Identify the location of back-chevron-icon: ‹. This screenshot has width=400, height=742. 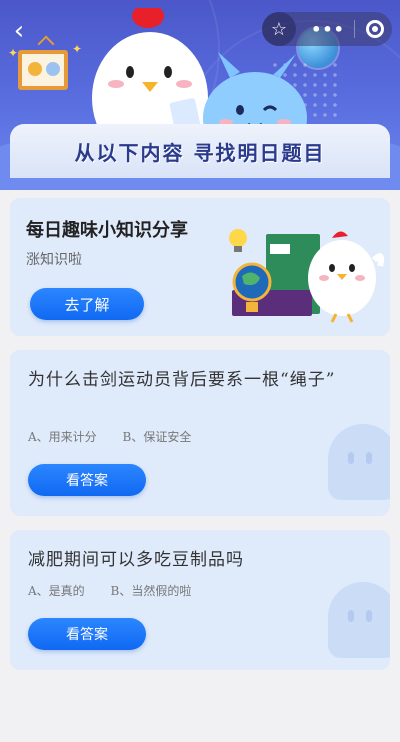
(19, 31).